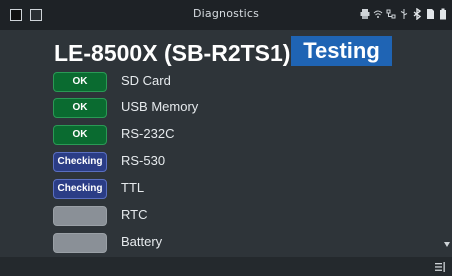 The image size is (452, 276). What do you see at coordinates (133, 187) in the screenshot?
I see `item-label: TTL` at bounding box center [133, 187].